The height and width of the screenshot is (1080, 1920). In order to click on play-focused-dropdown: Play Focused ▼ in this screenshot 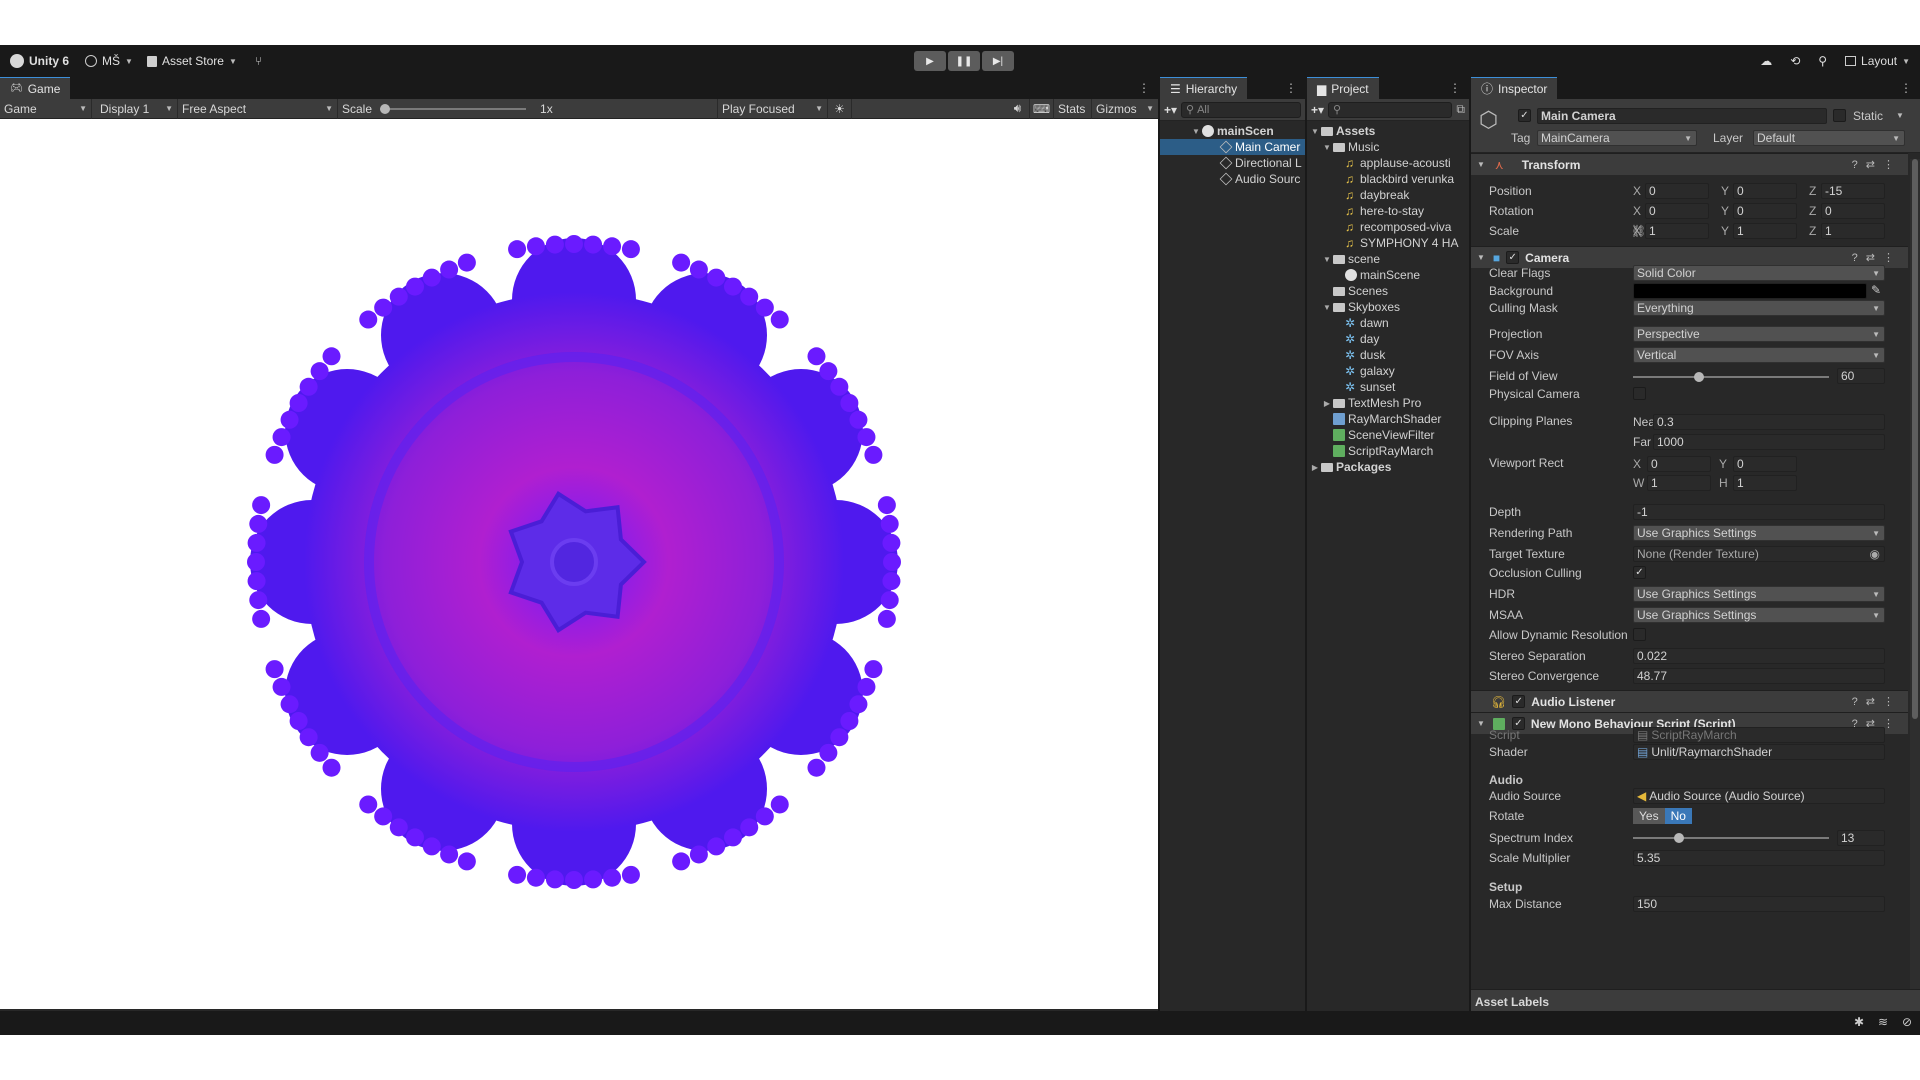, I will do `click(773, 108)`.